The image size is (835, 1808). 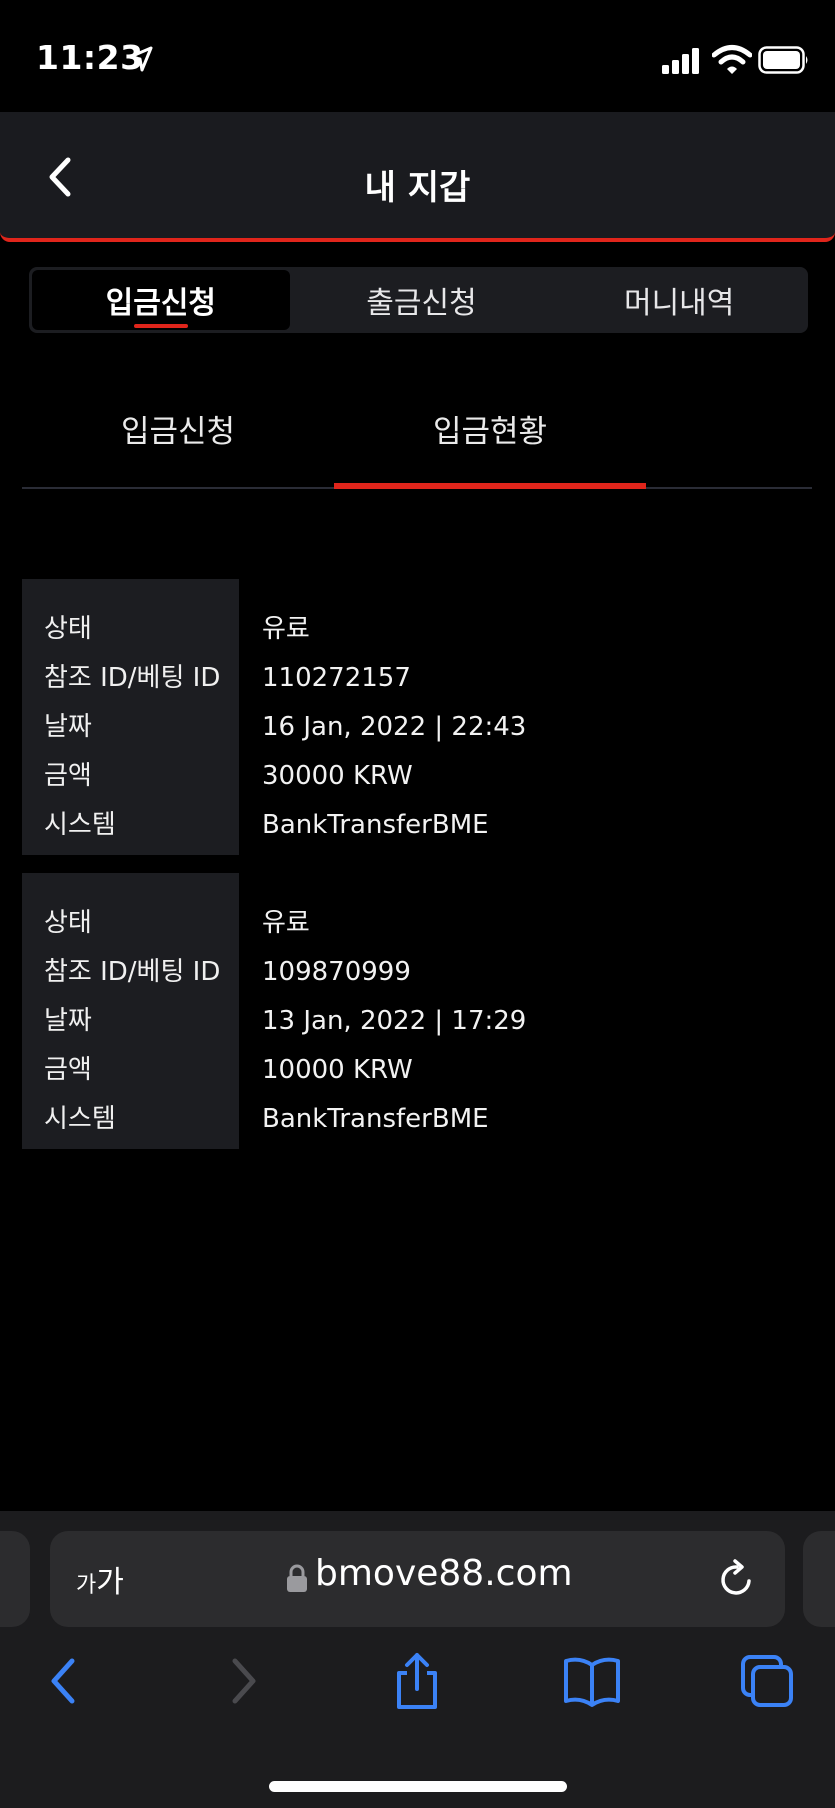 I want to click on share-icon, so click(x=417, y=1681).